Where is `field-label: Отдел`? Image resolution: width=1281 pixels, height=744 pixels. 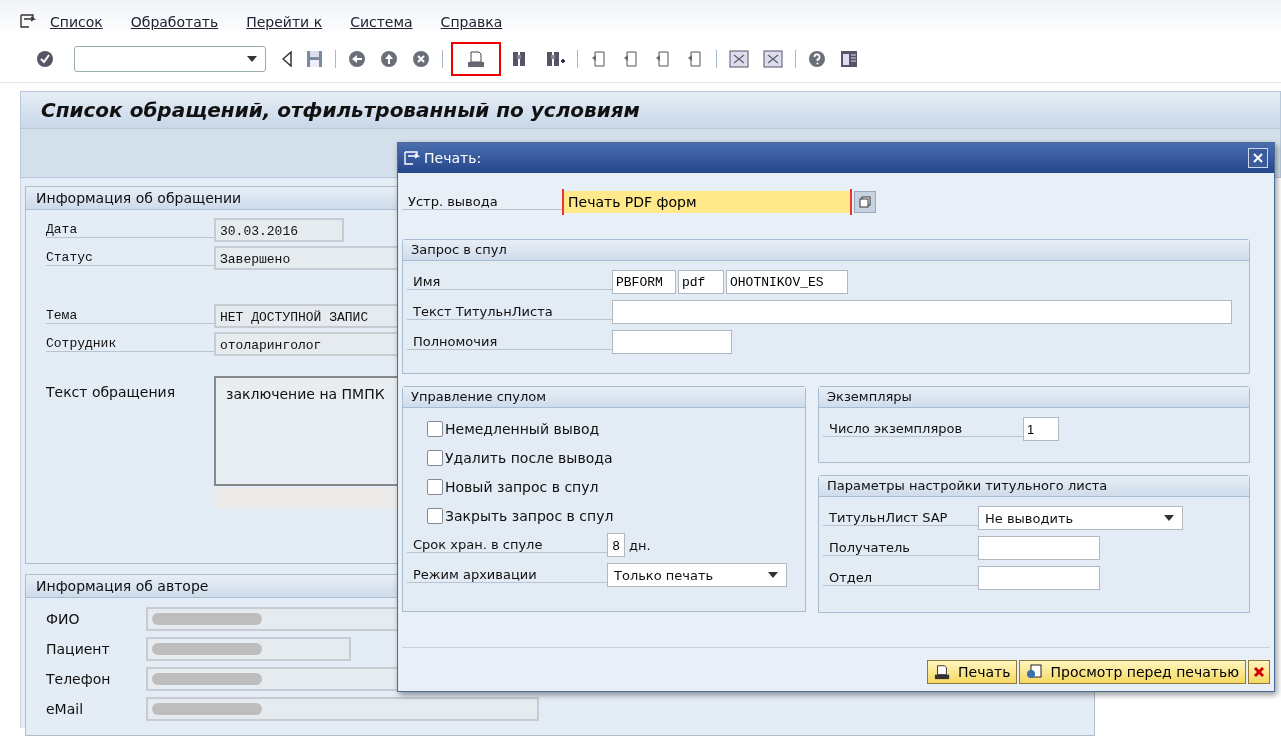
field-label: Отдел is located at coordinates (900, 578).